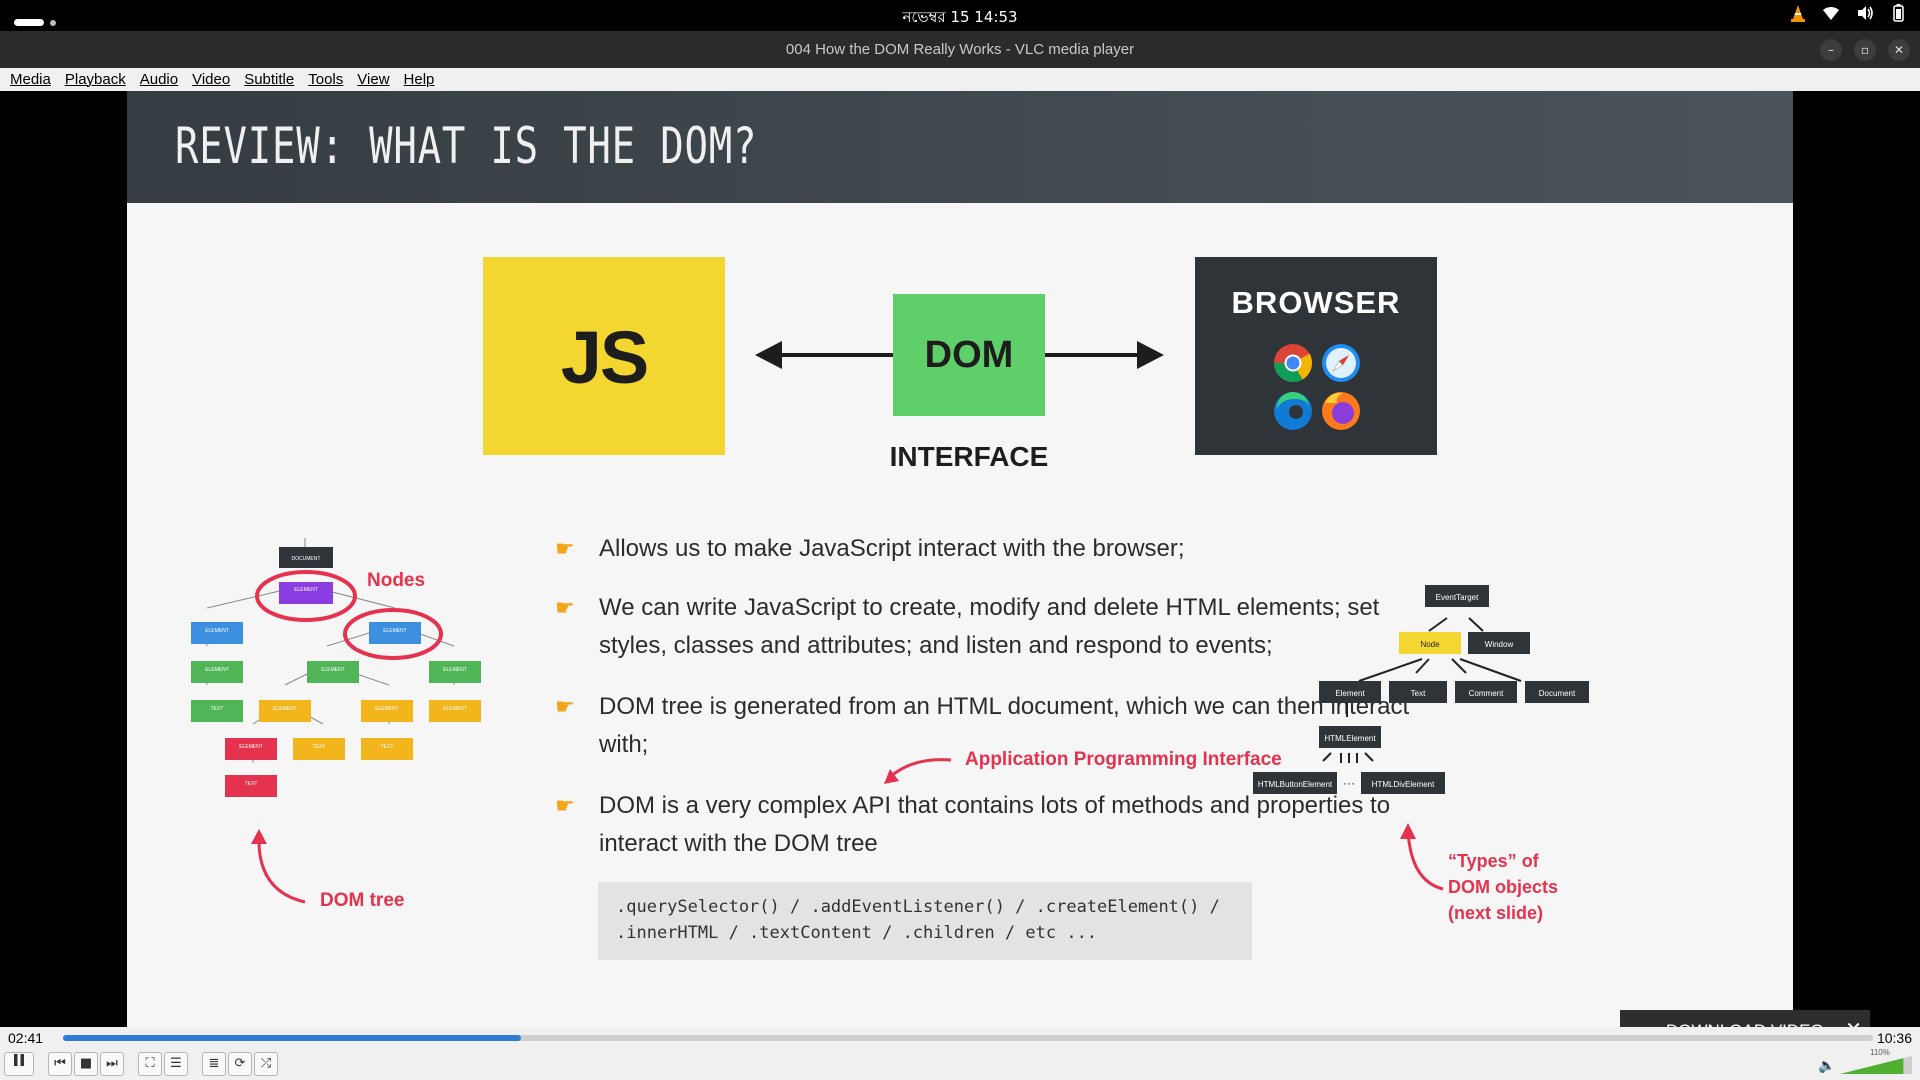 This screenshot has height=1080, width=1920. What do you see at coordinates (60, 1064) in the screenshot?
I see `previous-button: ⏮` at bounding box center [60, 1064].